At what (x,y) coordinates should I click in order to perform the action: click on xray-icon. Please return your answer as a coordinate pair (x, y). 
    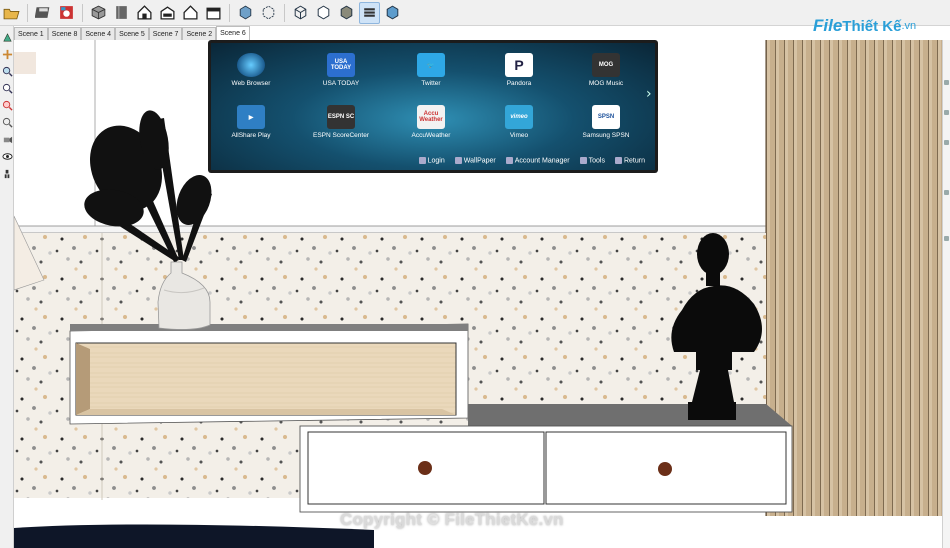
    Looking at the image, I should click on (245, 13).